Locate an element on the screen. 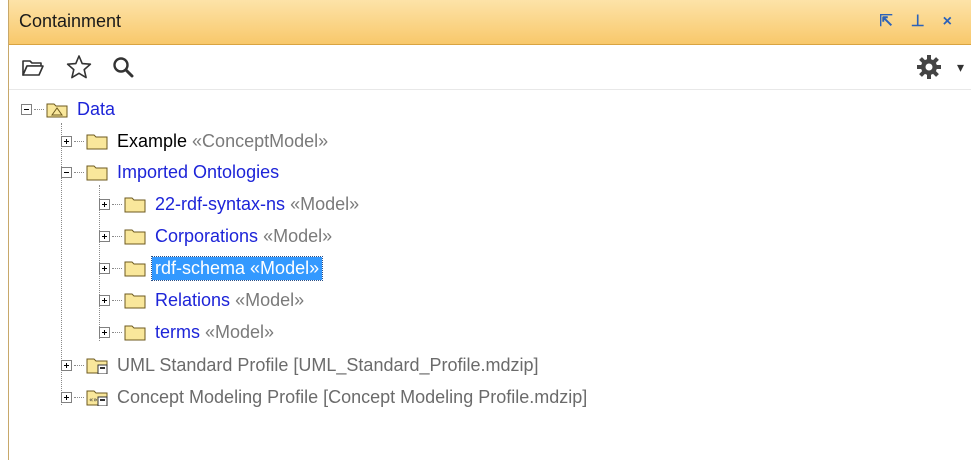  search-icon is located at coordinates (123, 67).